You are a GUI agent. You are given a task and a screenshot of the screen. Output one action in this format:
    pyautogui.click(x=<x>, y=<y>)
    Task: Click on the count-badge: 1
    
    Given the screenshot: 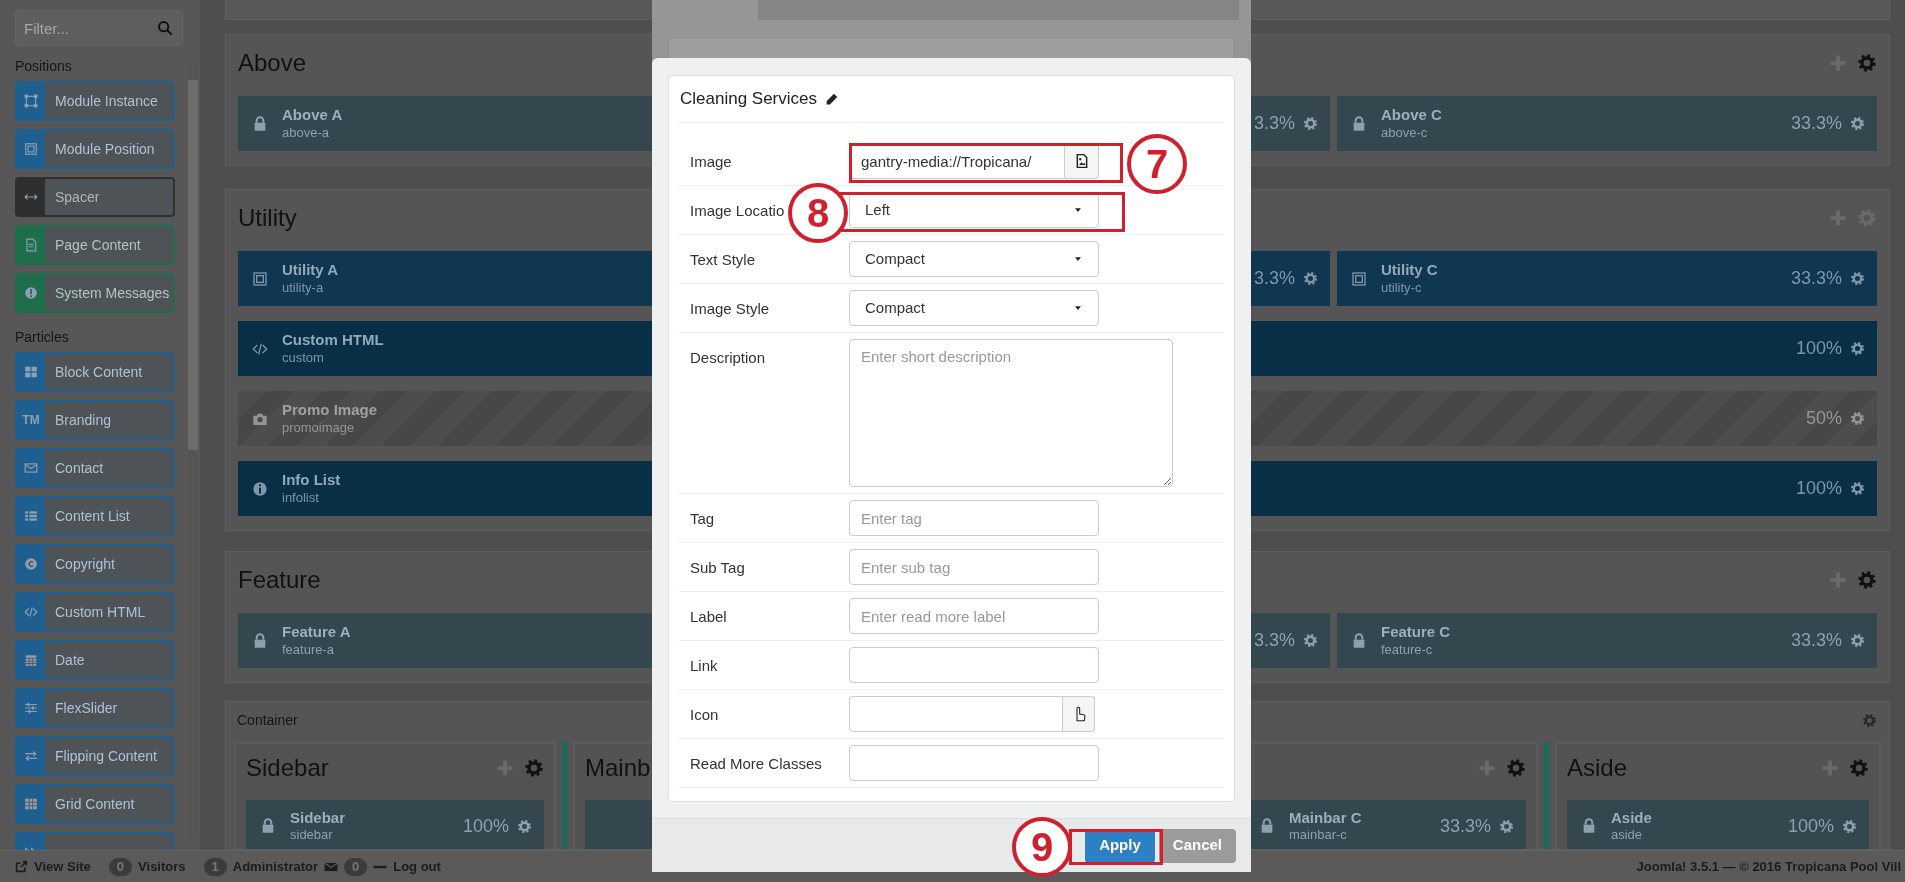 What is the action you would take?
    pyautogui.click(x=215, y=866)
    